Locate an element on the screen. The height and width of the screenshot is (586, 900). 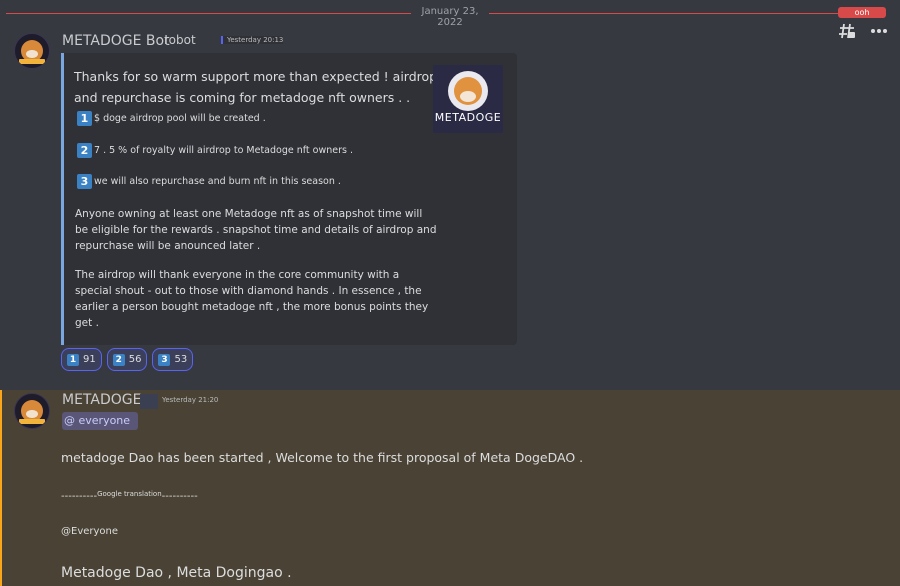
message-timestamp: Yesterday 20:13 is located at coordinates (252, 40).